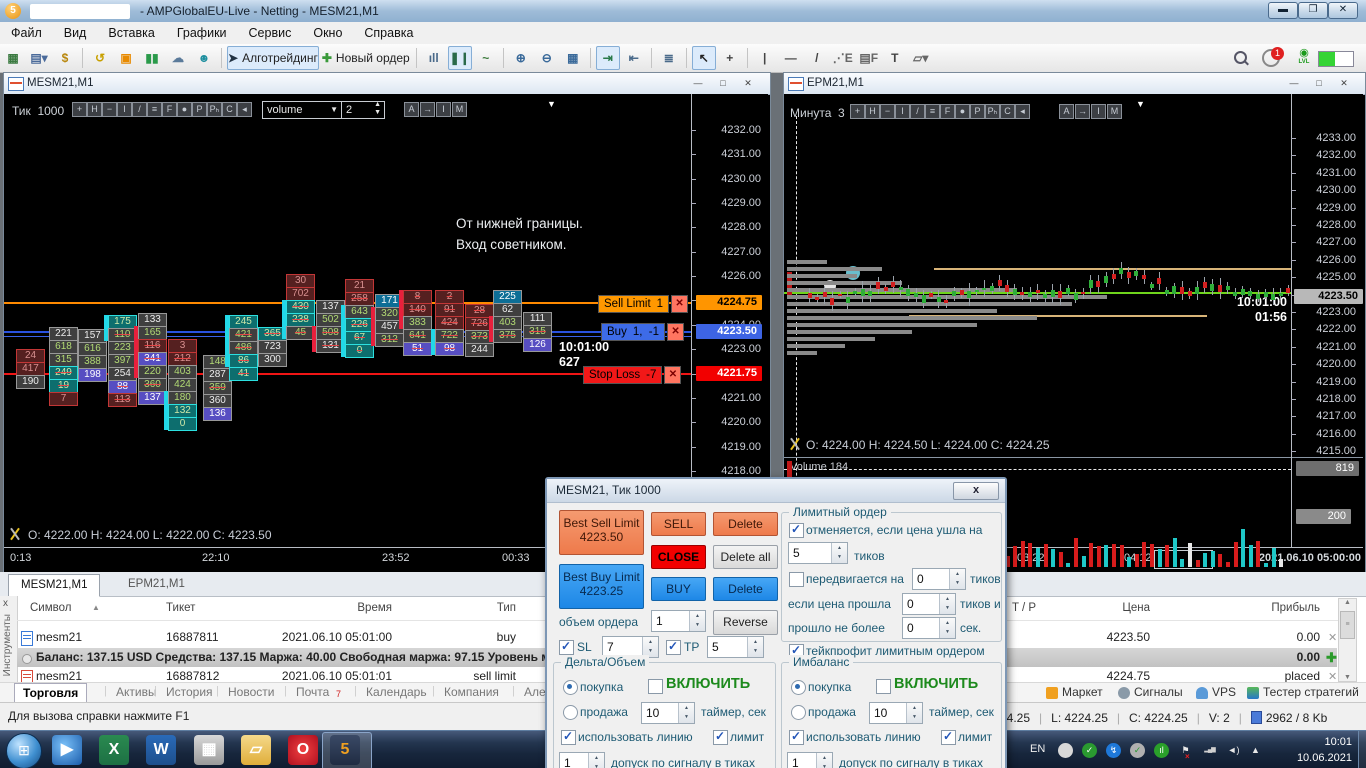 This screenshot has width=1366, height=768. What do you see at coordinates (573, 58) in the screenshot?
I see `tile-windows-icon: ▦` at bounding box center [573, 58].